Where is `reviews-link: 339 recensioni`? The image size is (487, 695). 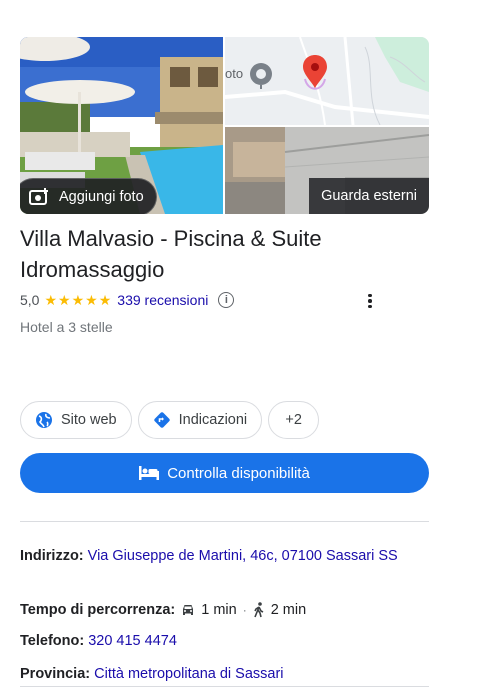
reviews-link: 339 recensioni is located at coordinates (162, 300).